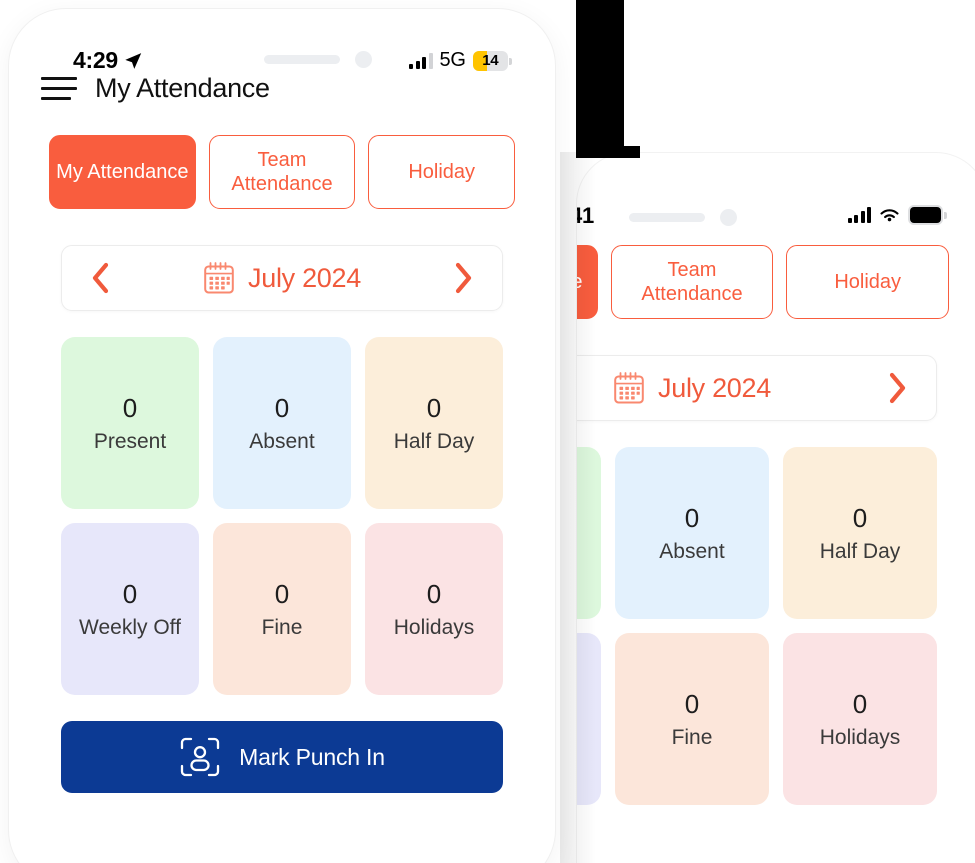 This screenshot has width=975, height=863. I want to click on status-bar: 4:29 5G 14, so click(282, 41).